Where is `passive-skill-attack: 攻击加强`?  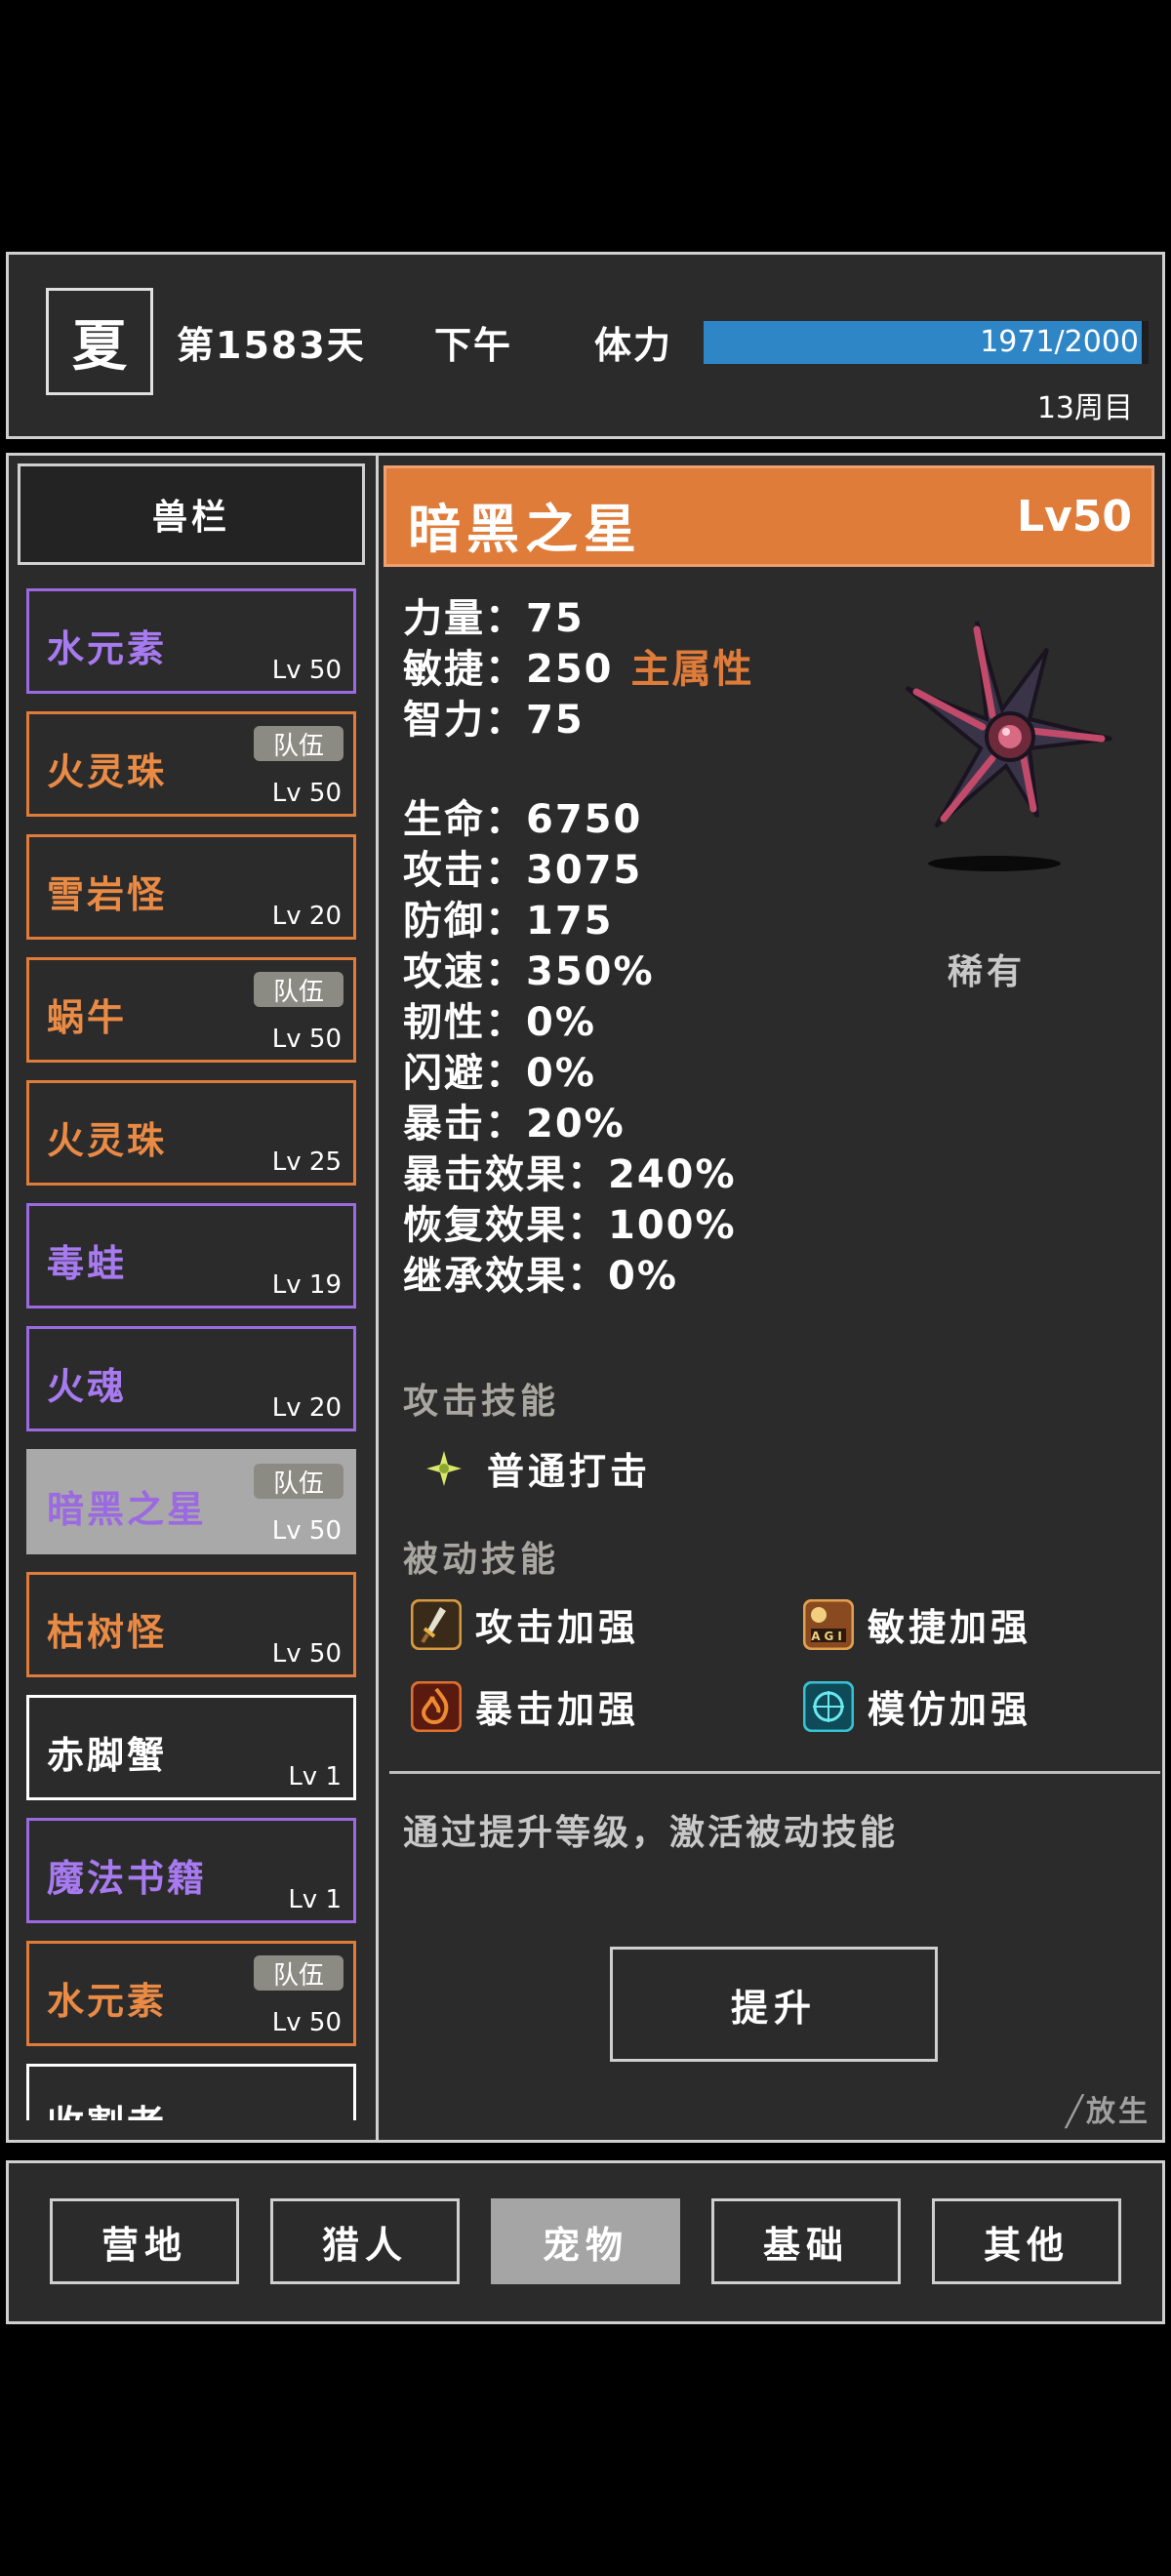 passive-skill-attack: 攻击加强 is located at coordinates (525, 1624).